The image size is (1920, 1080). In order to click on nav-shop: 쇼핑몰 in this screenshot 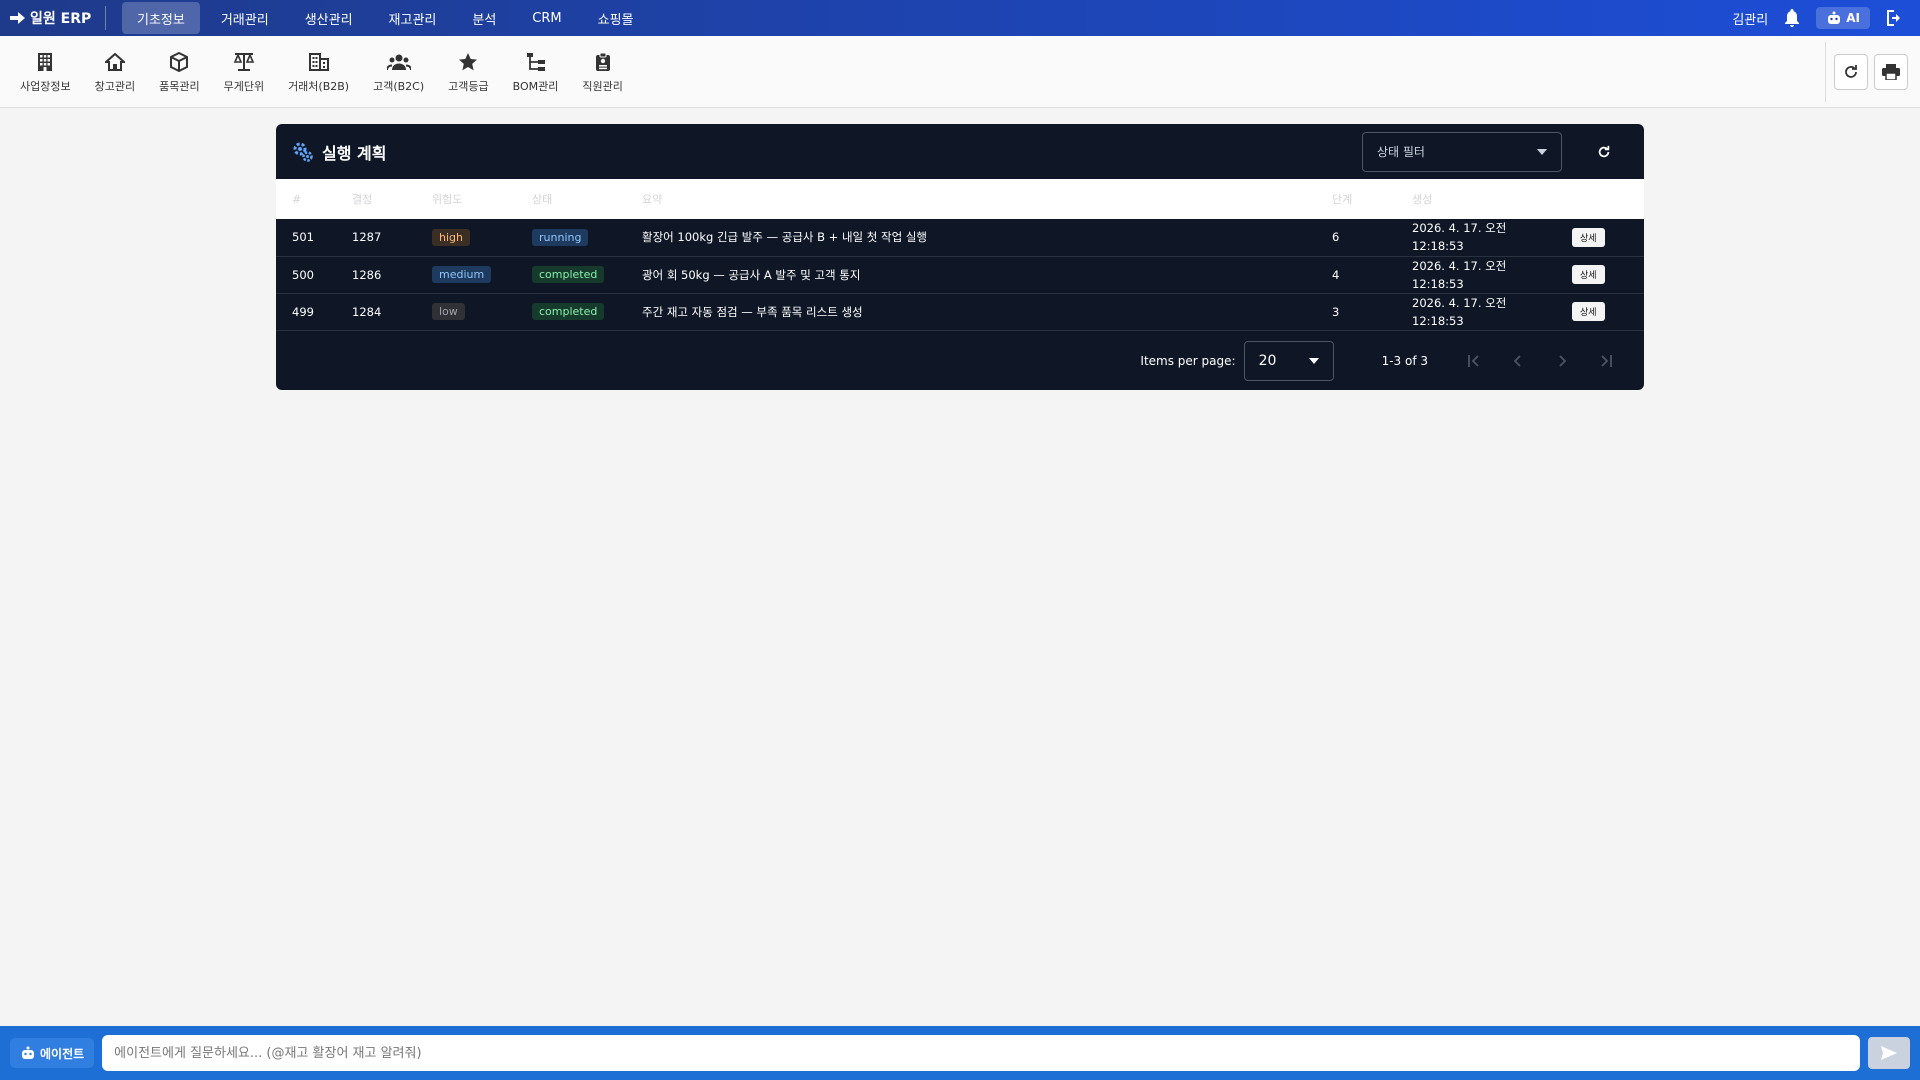, I will do `click(616, 18)`.